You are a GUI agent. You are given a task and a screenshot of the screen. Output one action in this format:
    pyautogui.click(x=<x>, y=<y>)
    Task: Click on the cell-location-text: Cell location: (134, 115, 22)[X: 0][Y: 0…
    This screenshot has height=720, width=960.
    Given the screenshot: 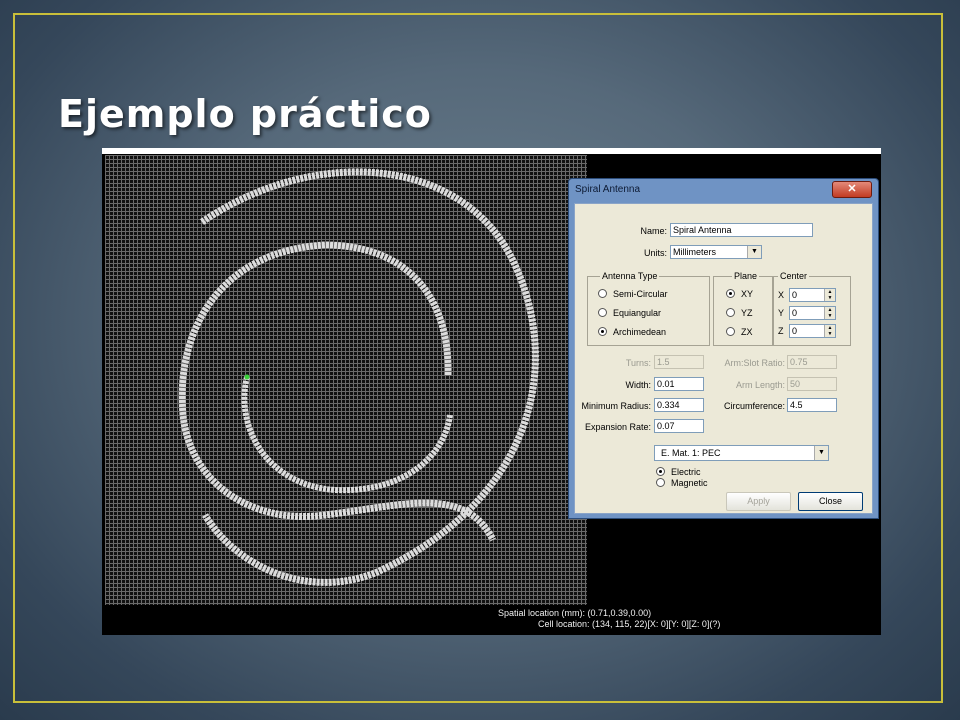 What is the action you would take?
    pyautogui.click(x=629, y=624)
    